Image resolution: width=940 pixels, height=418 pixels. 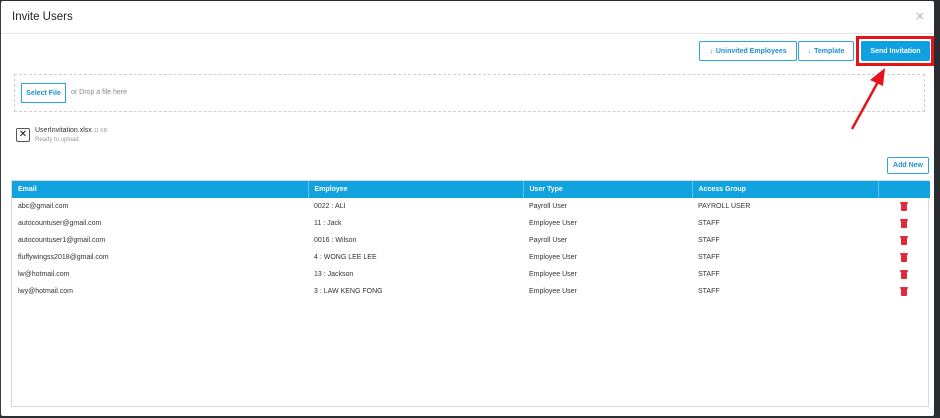 What do you see at coordinates (724, 206) in the screenshot?
I see `cell-access-group: PAYROLL USER` at bounding box center [724, 206].